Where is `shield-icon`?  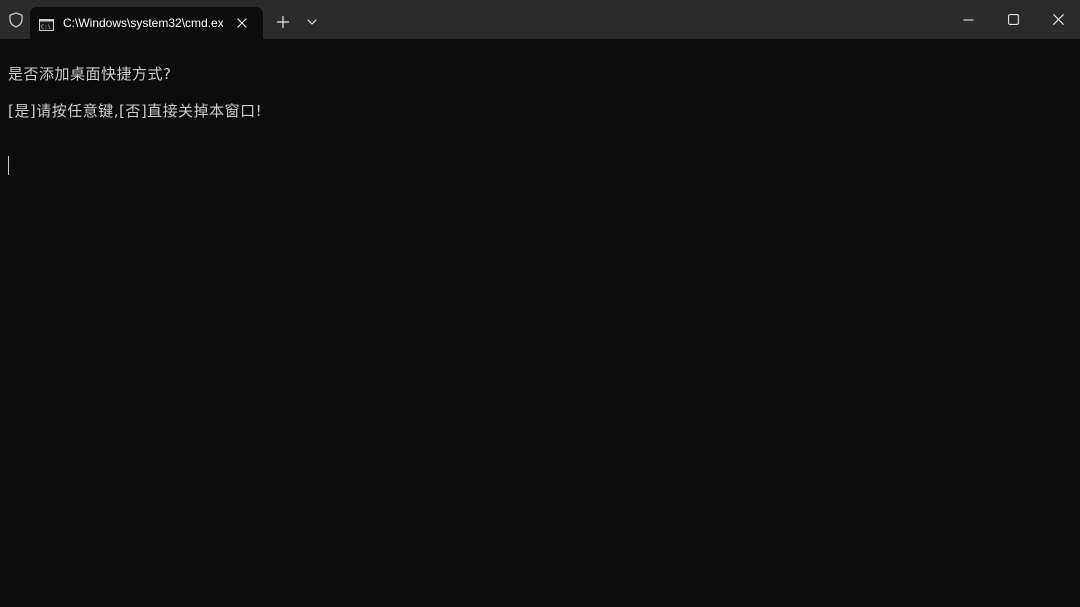 shield-icon is located at coordinates (16, 20).